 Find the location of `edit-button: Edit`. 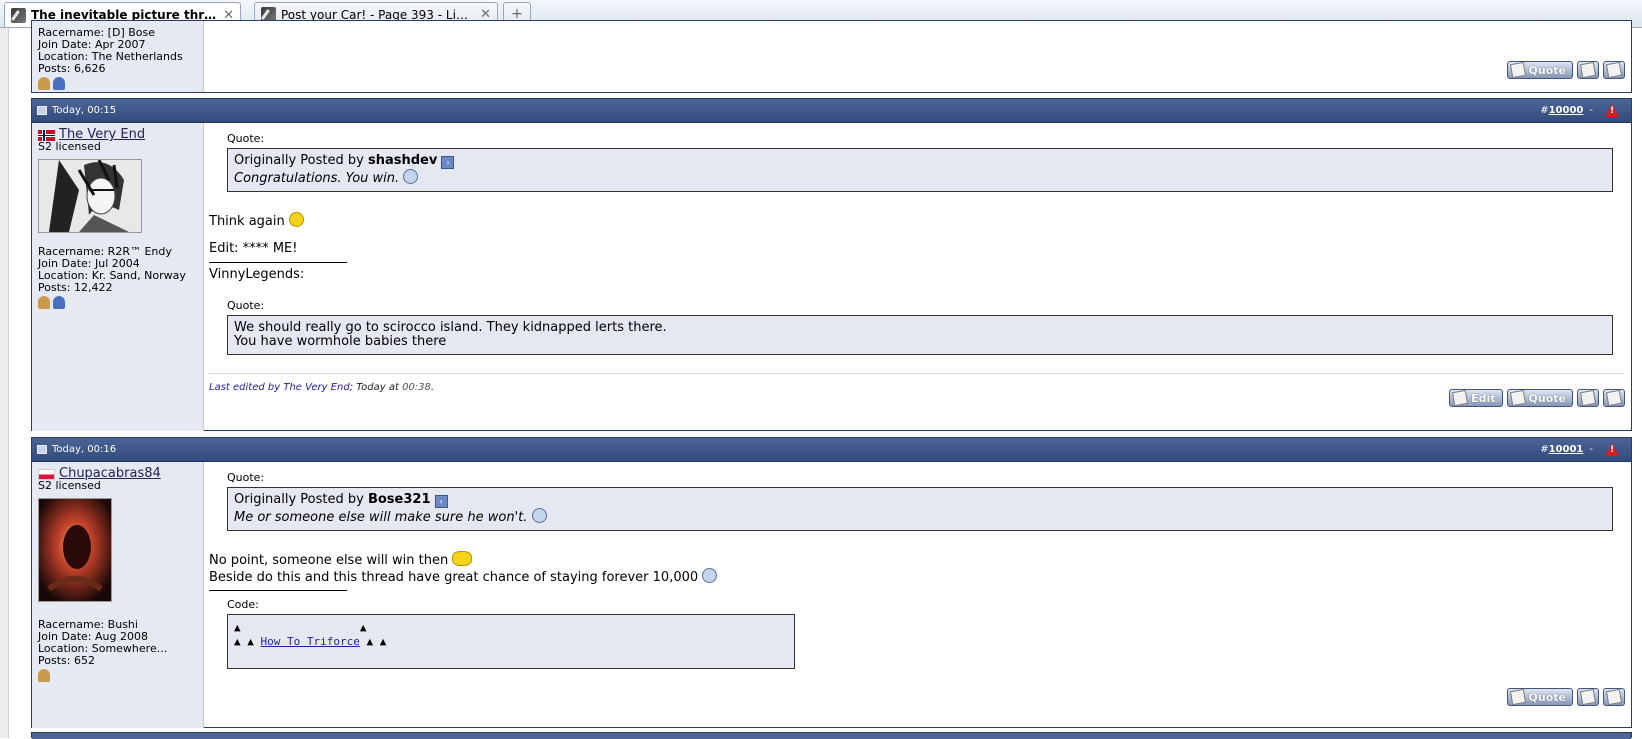

edit-button: Edit is located at coordinates (1476, 398).